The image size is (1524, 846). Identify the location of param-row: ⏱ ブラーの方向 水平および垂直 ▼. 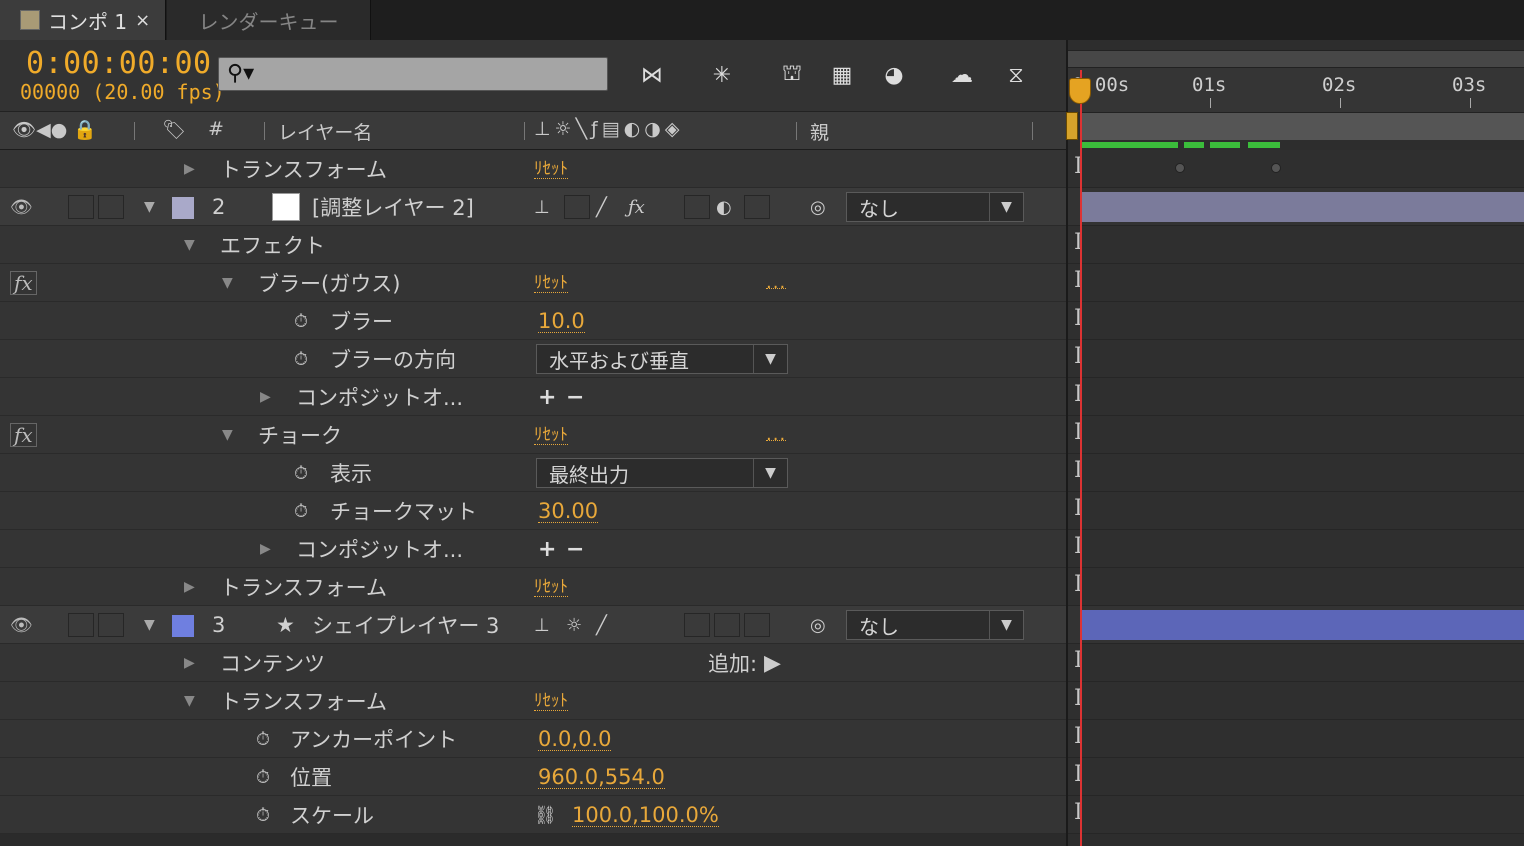
(533, 359).